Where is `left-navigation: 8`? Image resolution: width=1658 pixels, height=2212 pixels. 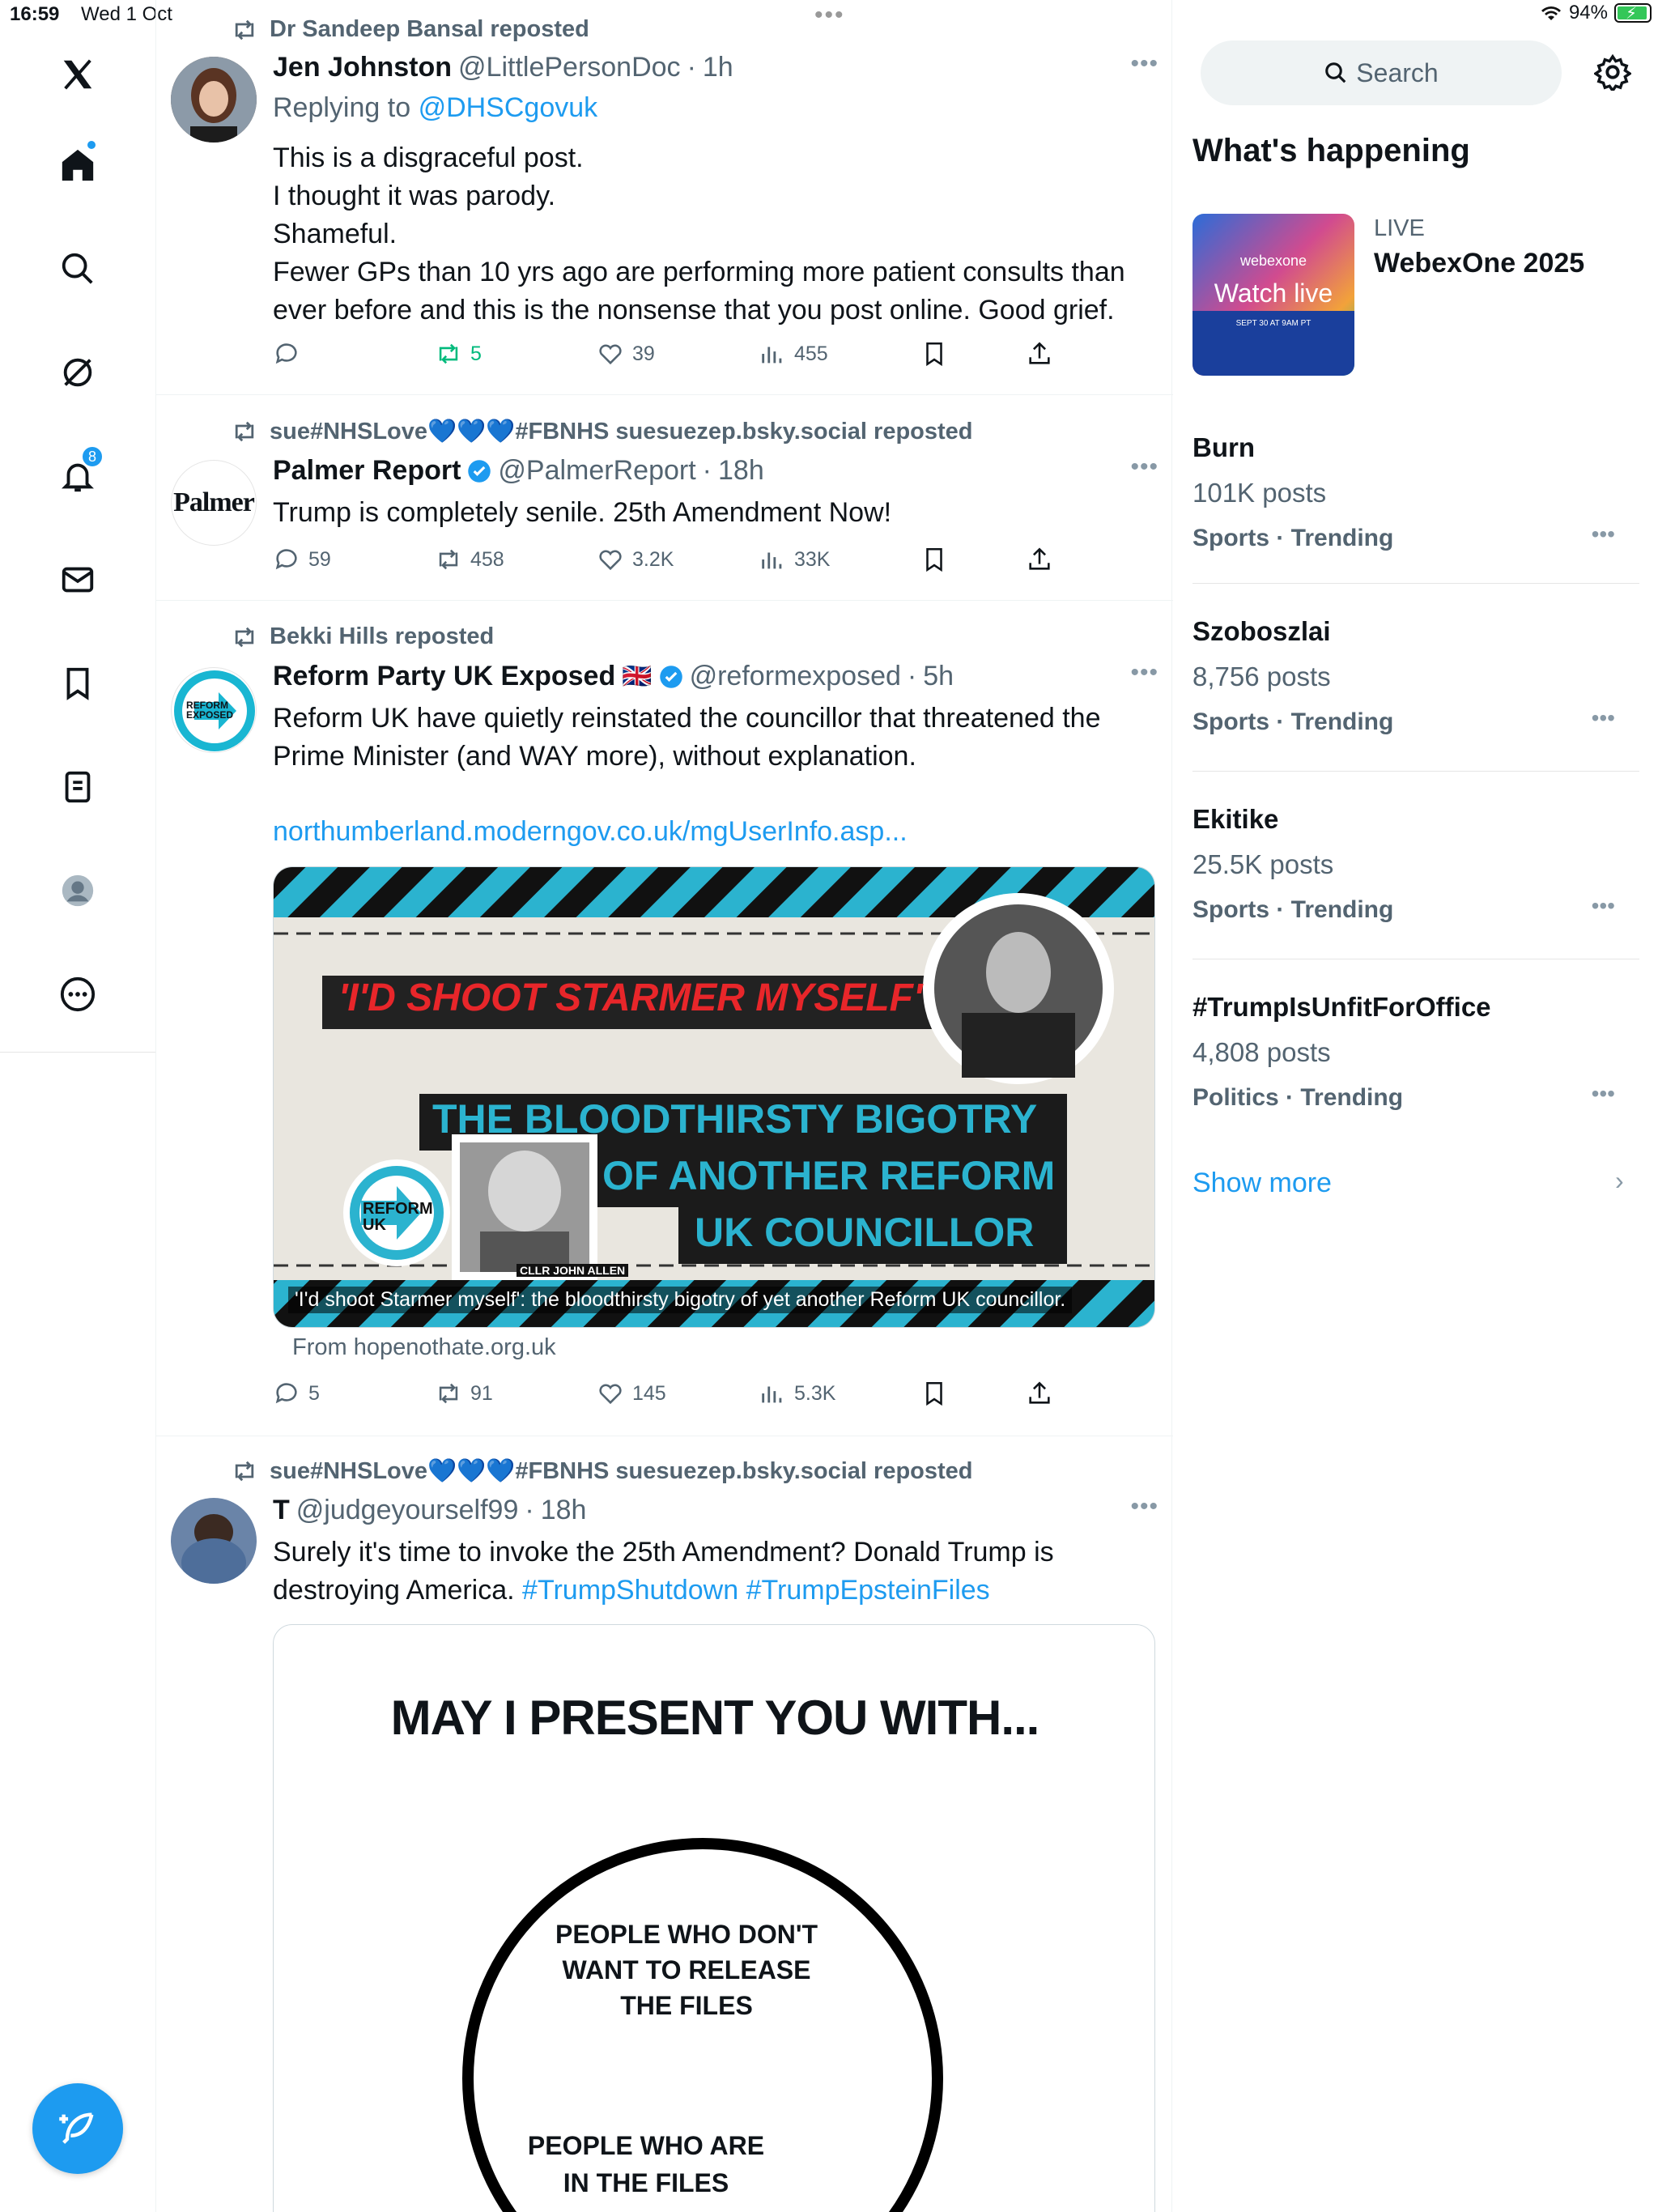
left-navigation: 8 is located at coordinates (77, 527).